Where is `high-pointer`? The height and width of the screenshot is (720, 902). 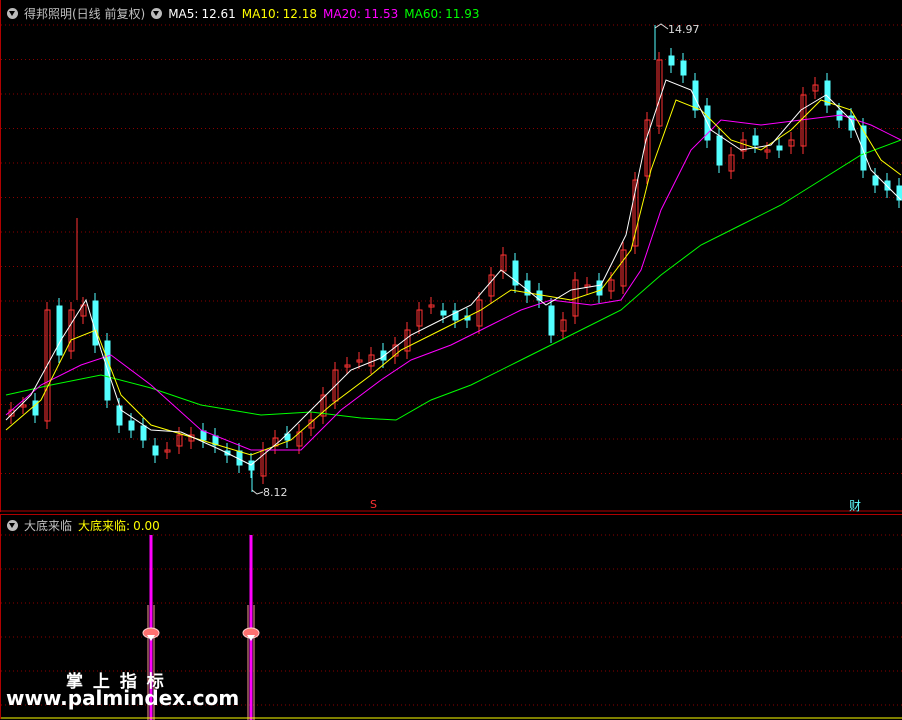 high-pointer is located at coordinates (661, 26).